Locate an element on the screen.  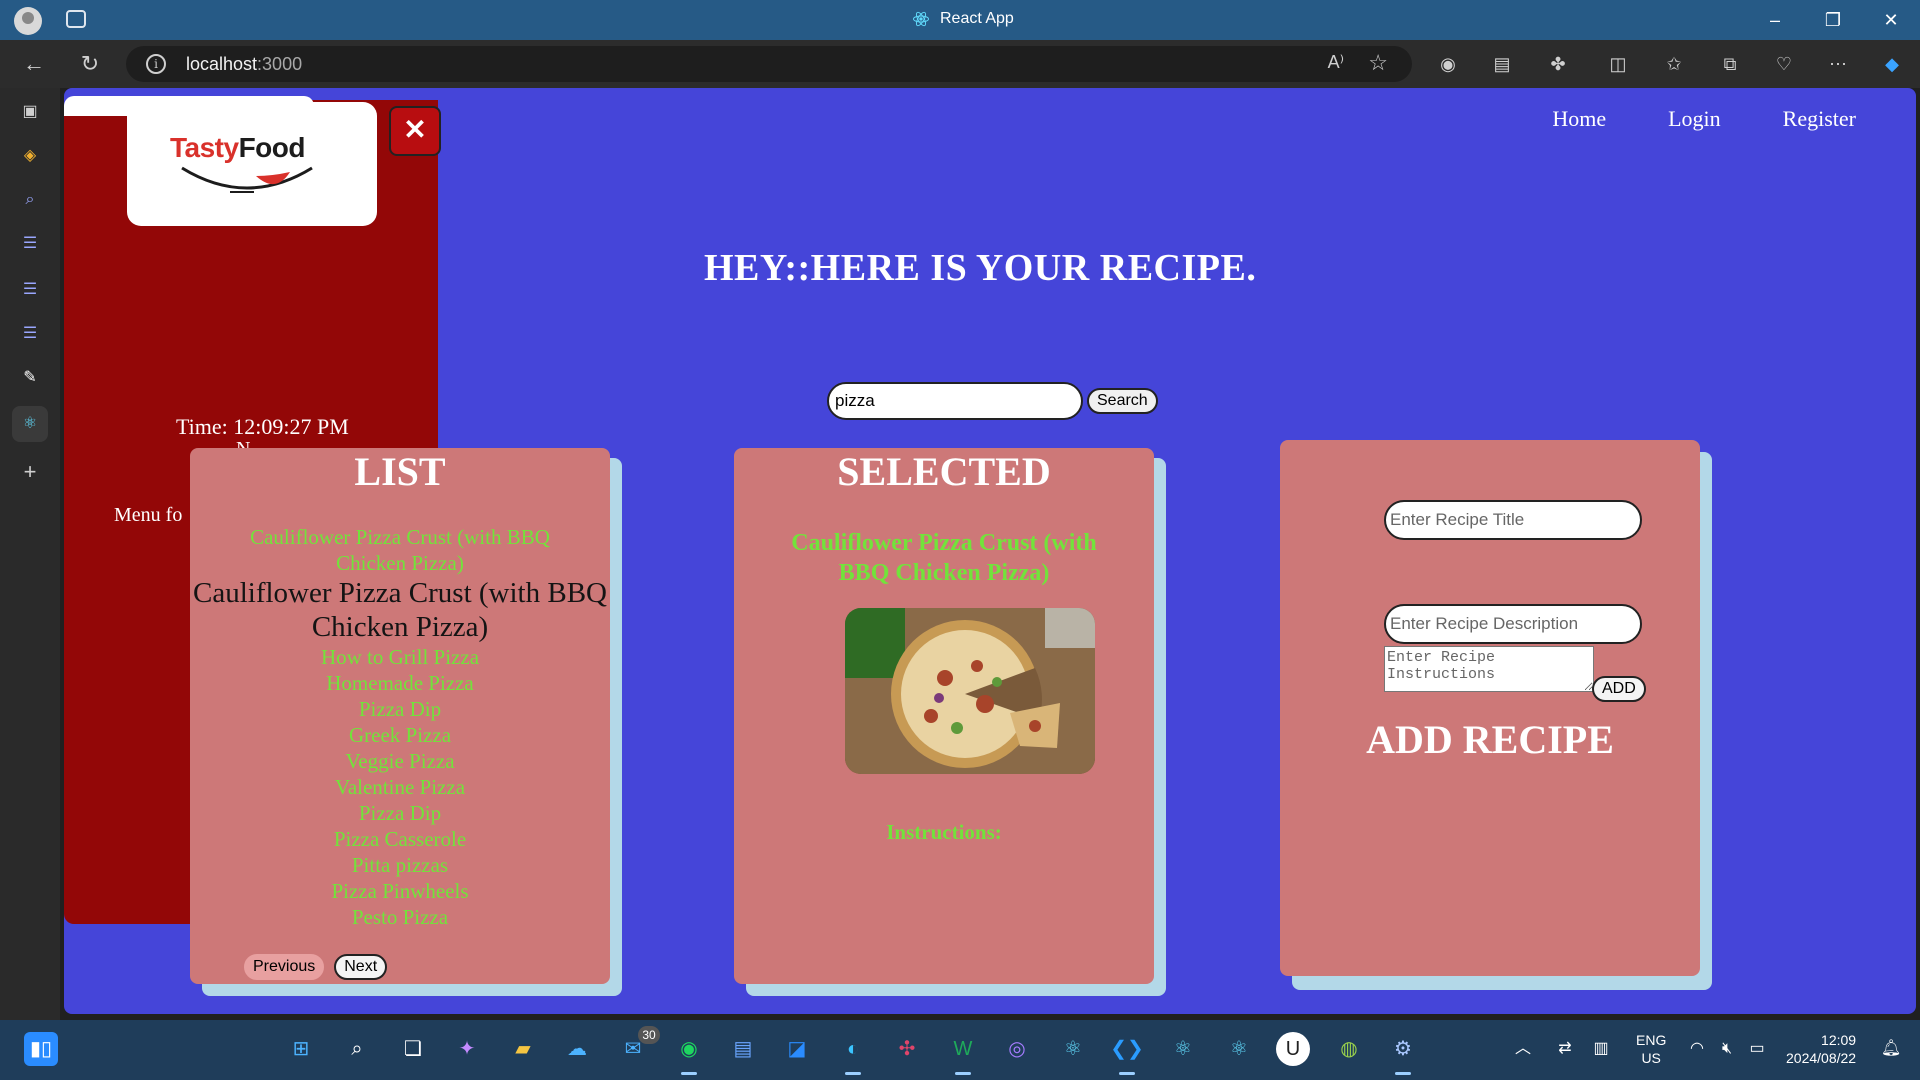
more-menu-icon: ⋯ is located at coordinates (1838, 64).